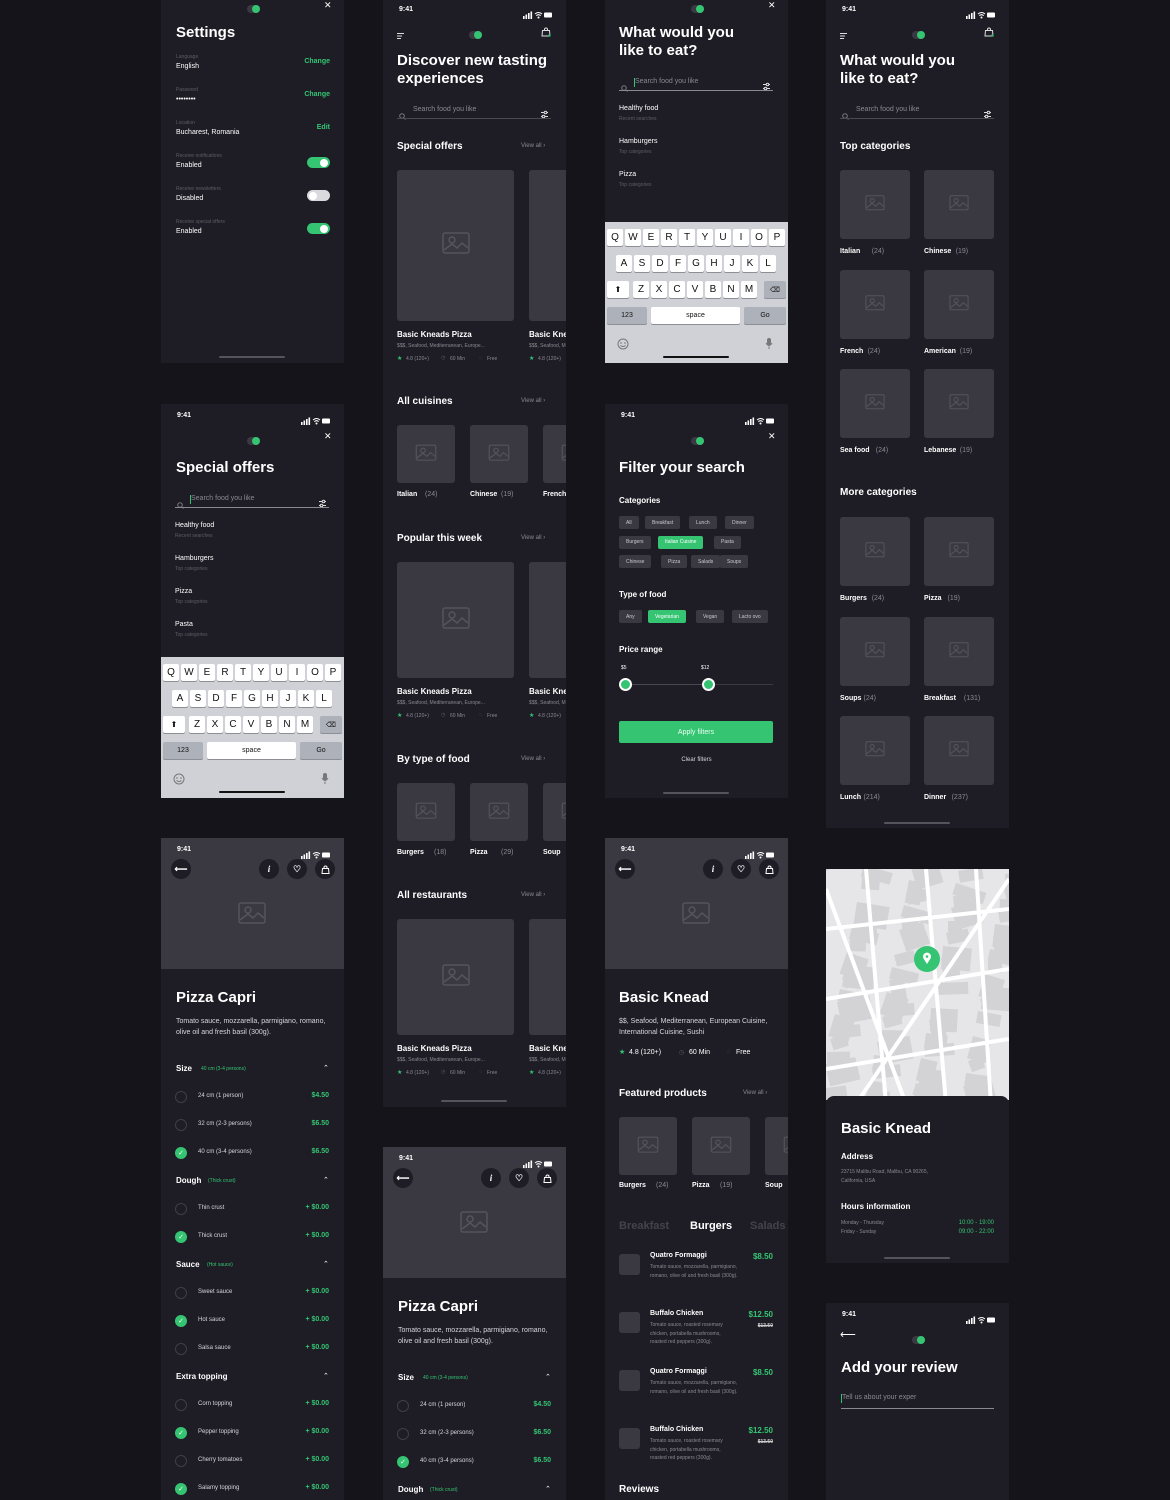  I want to click on go-key: Go, so click(765, 315).